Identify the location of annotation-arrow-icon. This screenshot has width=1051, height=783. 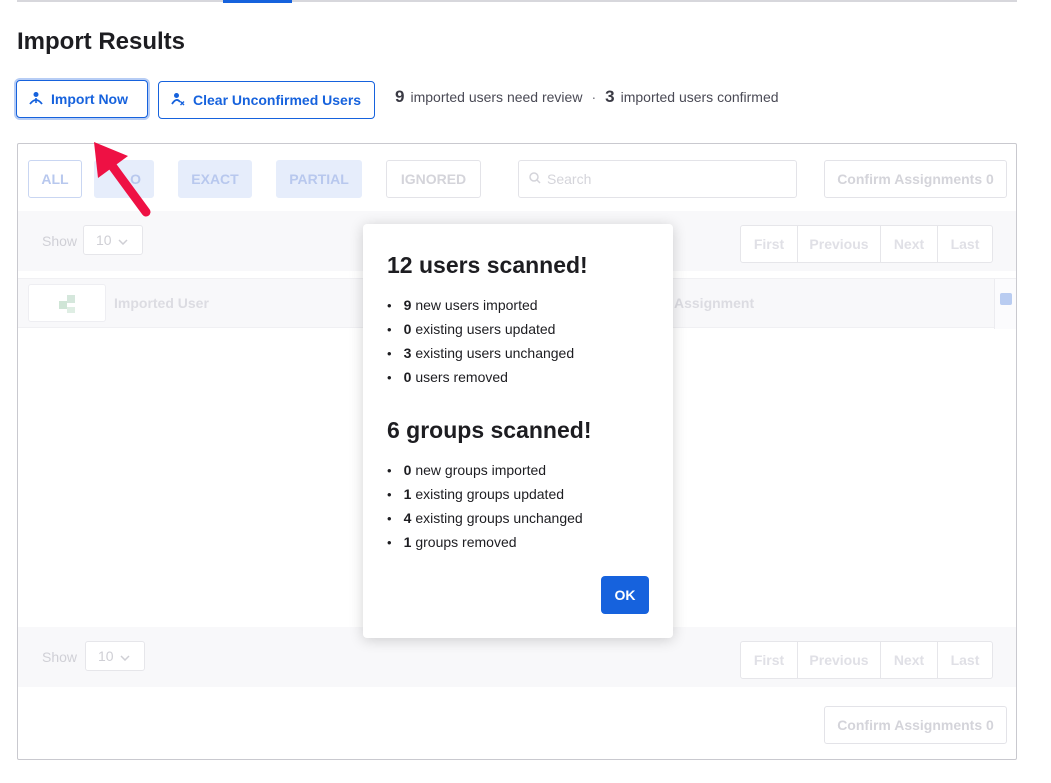
(122, 179).